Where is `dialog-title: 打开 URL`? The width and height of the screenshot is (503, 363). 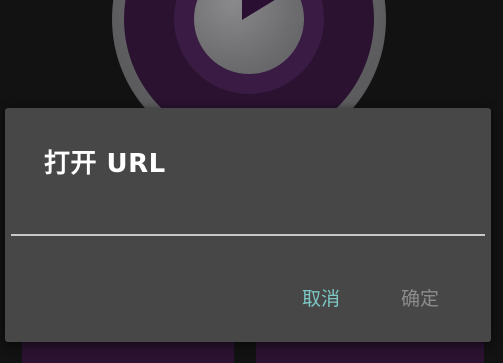 dialog-title: 打开 URL is located at coordinates (105, 164).